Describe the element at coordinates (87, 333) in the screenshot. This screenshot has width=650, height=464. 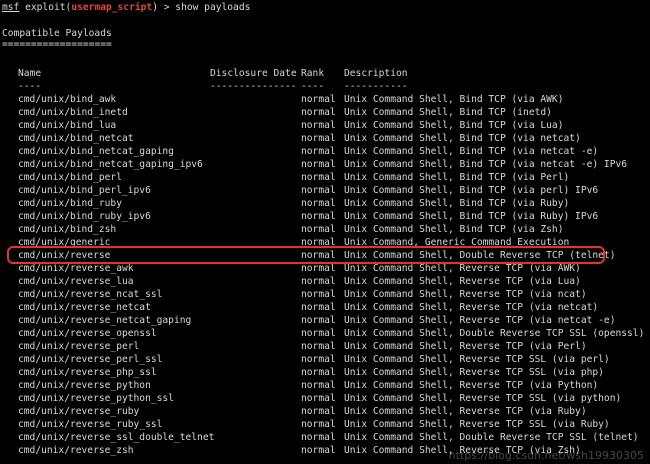
I see `payload-name: cmd/unix/reverse_openssl` at that location.